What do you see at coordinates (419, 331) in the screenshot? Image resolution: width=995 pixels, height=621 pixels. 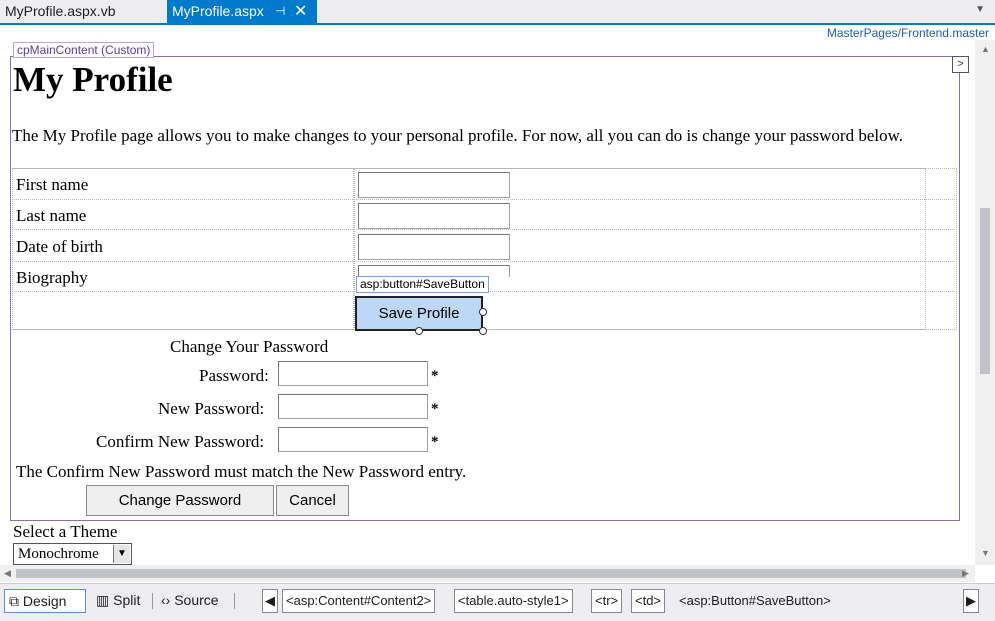 I see `resize-handle-bottom` at bounding box center [419, 331].